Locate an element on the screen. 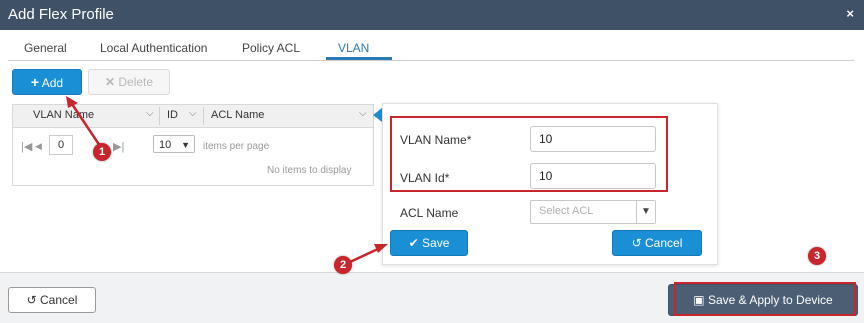 The height and width of the screenshot is (323, 864). arrow-to-add is located at coordinates (86, 125).